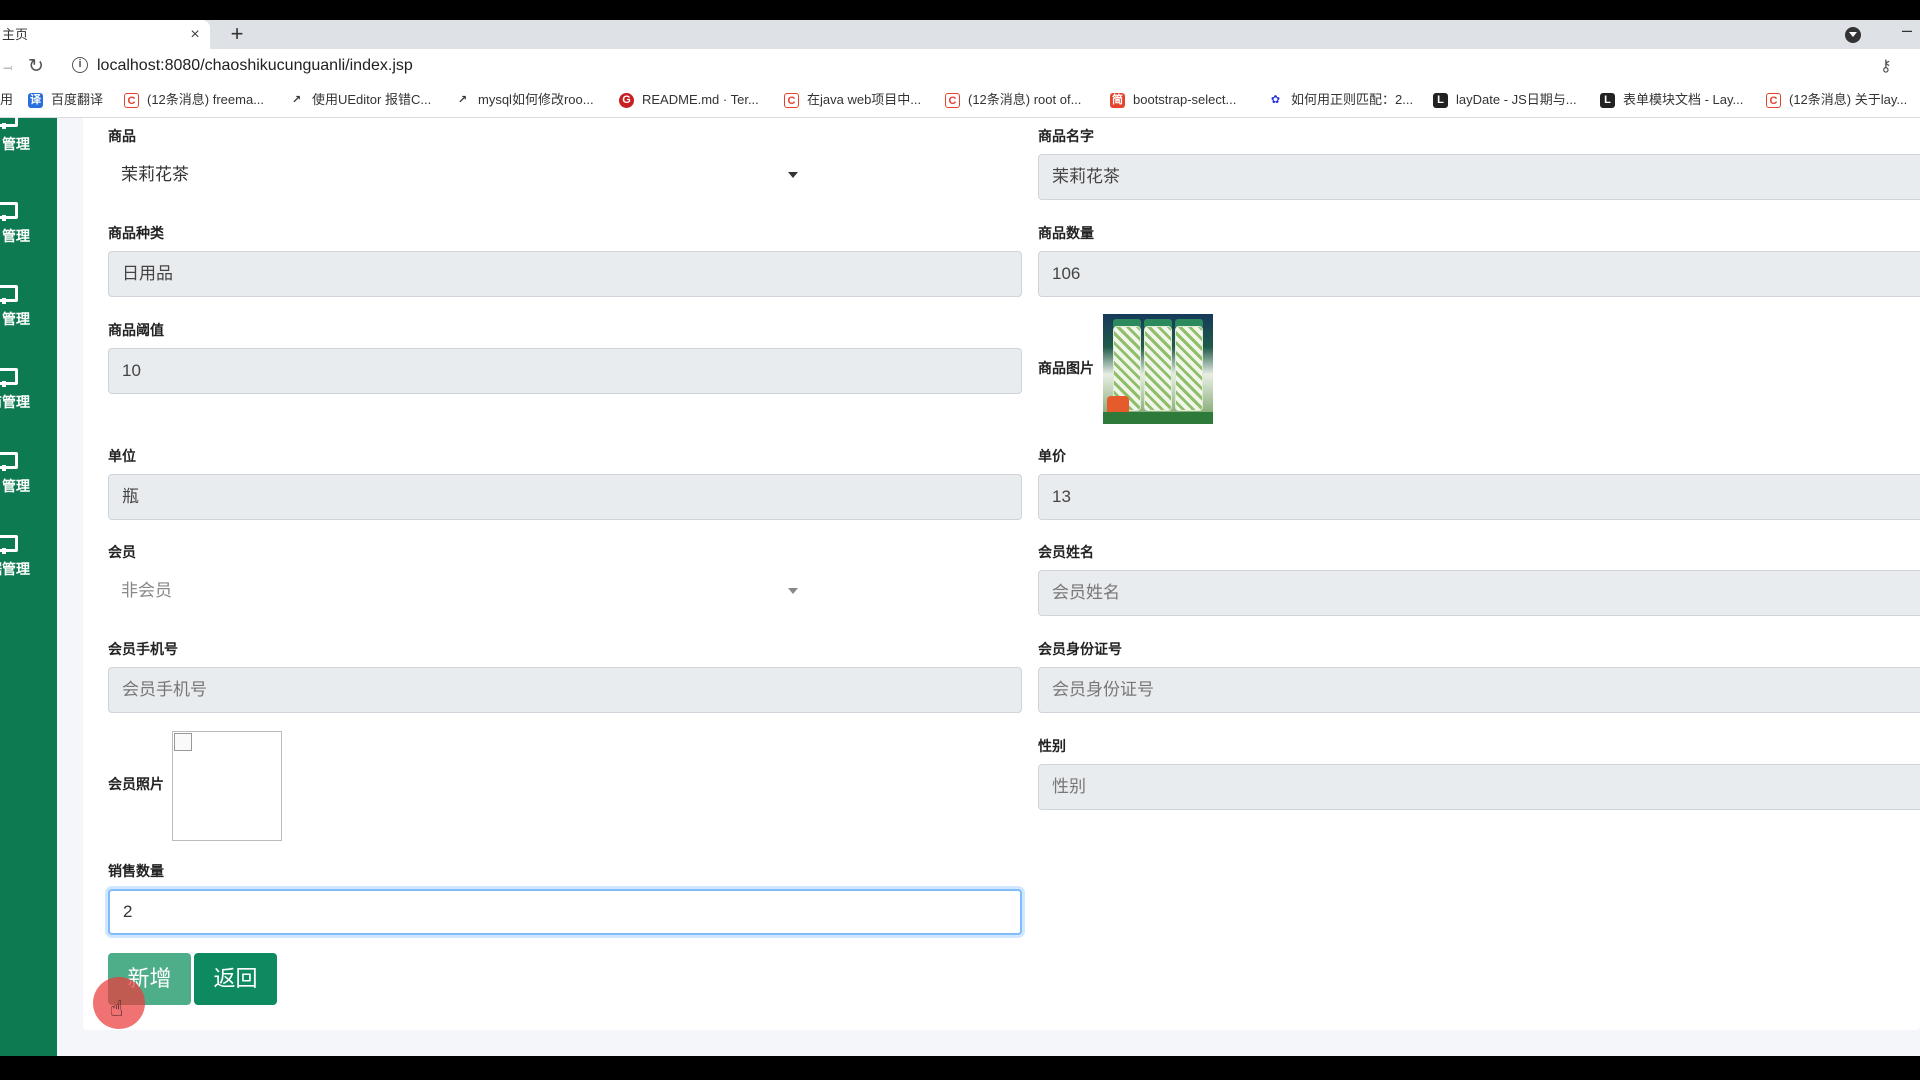  Describe the element at coordinates (15, 402) in the screenshot. I see `sidebar-item-label: 商管理` at that location.